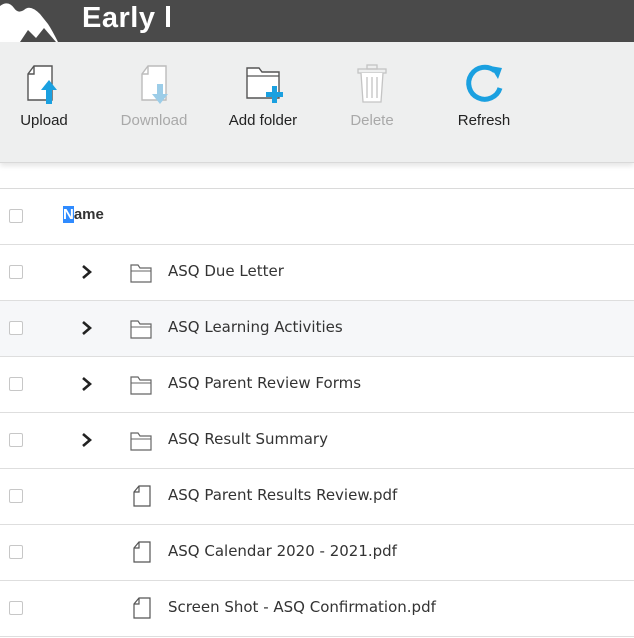 This screenshot has width=634, height=638. I want to click on table-row: ASQ Parent Results Review.pdf, so click(317, 497).